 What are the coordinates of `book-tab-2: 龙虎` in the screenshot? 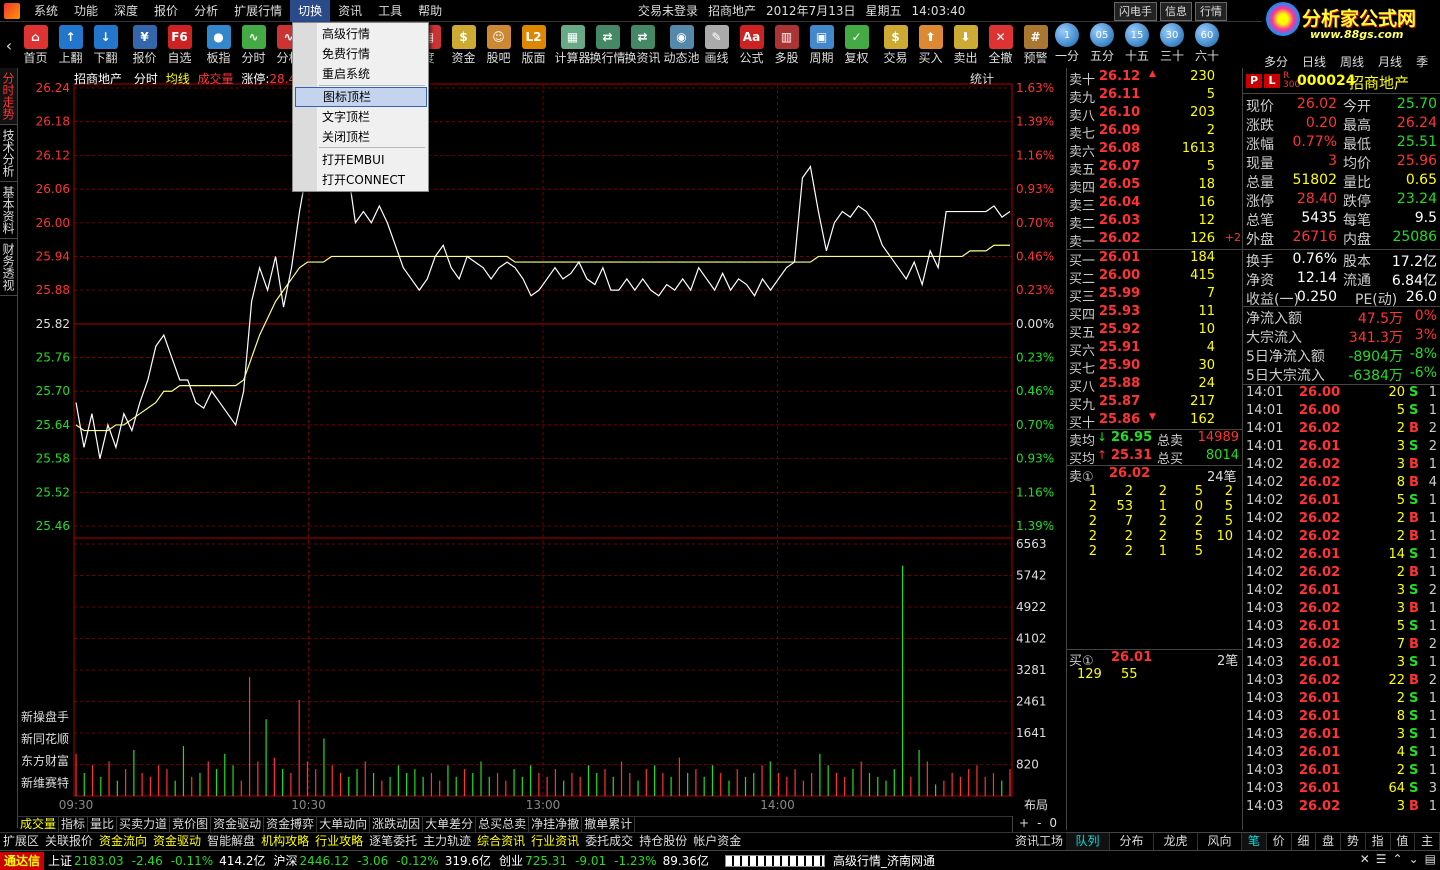 It's located at (1176, 841).